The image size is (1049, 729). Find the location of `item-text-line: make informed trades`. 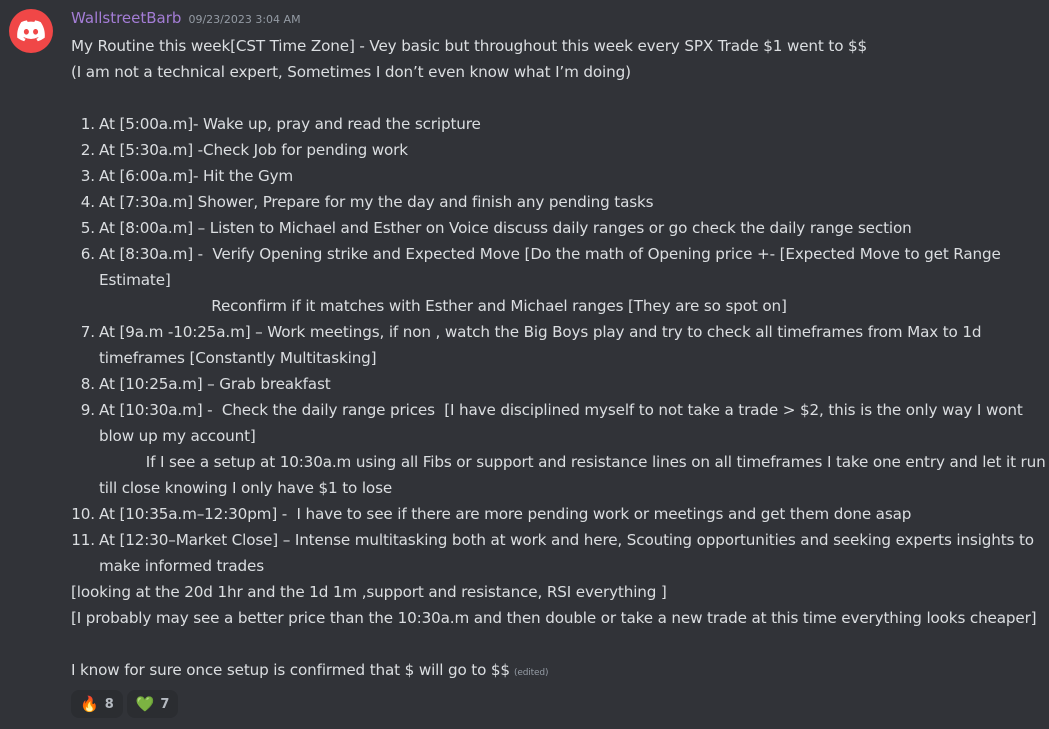

item-text-line: make informed trades is located at coordinates (181, 566).